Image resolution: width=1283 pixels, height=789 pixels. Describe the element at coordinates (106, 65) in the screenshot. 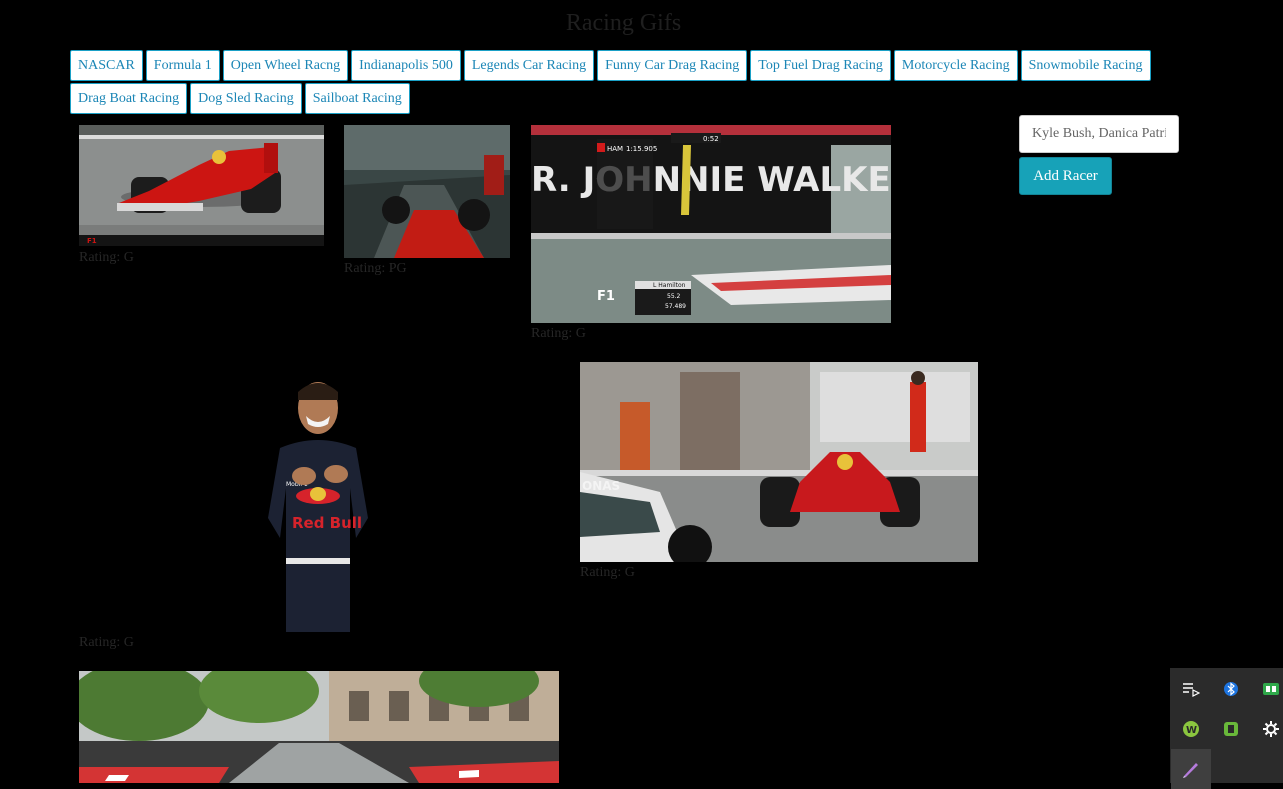

I see `category-button-nascar: NASCAR` at that location.